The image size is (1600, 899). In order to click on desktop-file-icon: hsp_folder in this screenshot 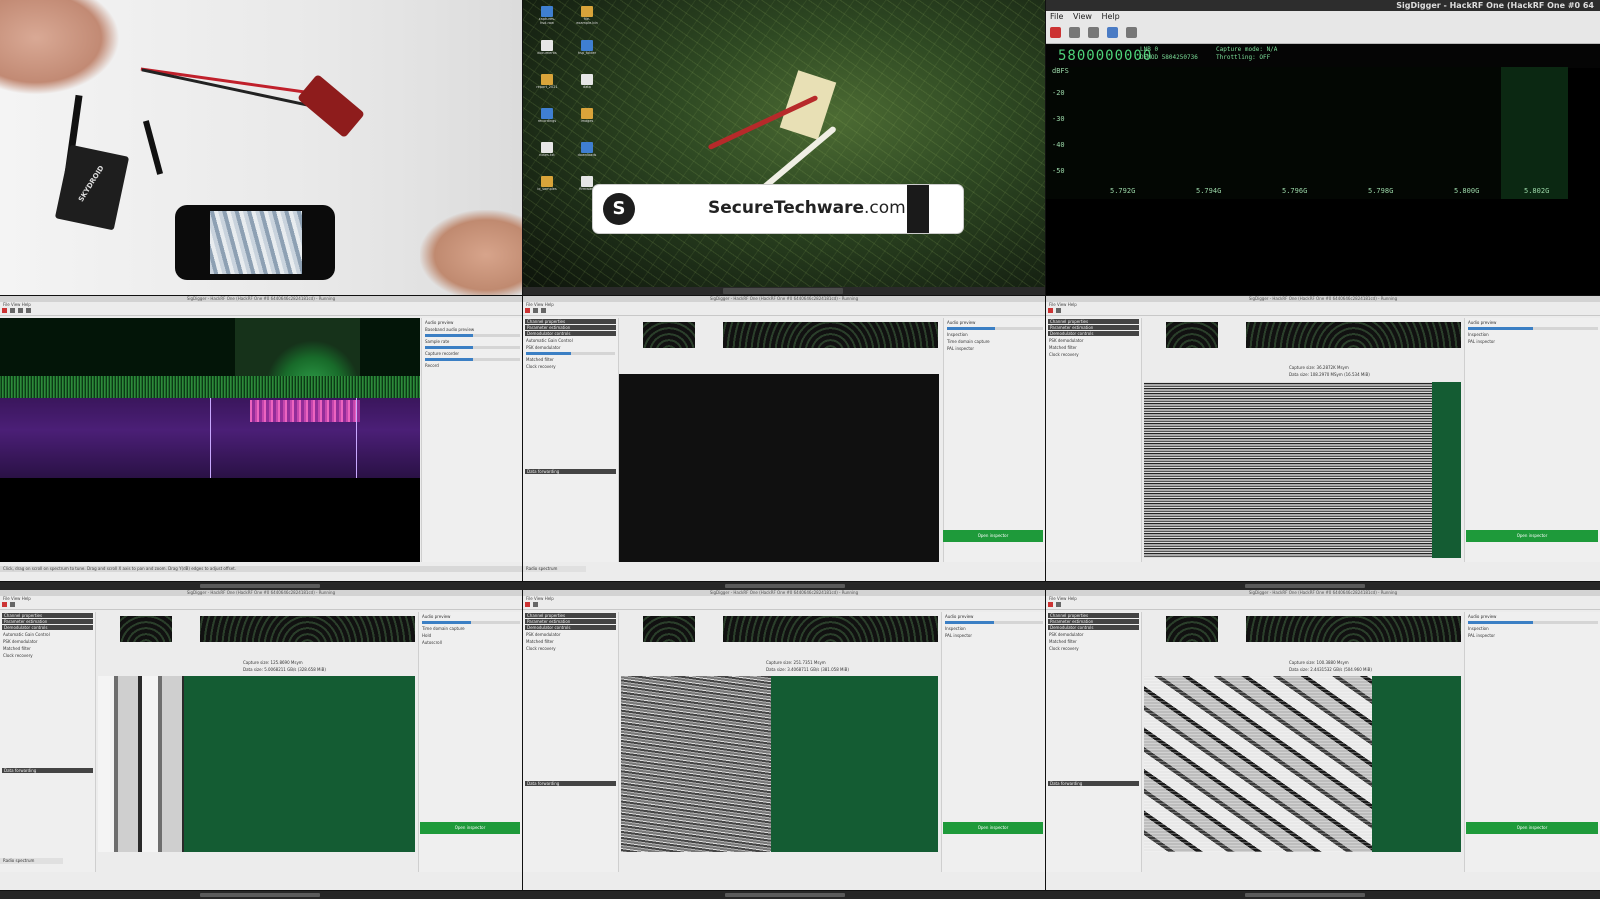, I will do `click(587, 54)`.